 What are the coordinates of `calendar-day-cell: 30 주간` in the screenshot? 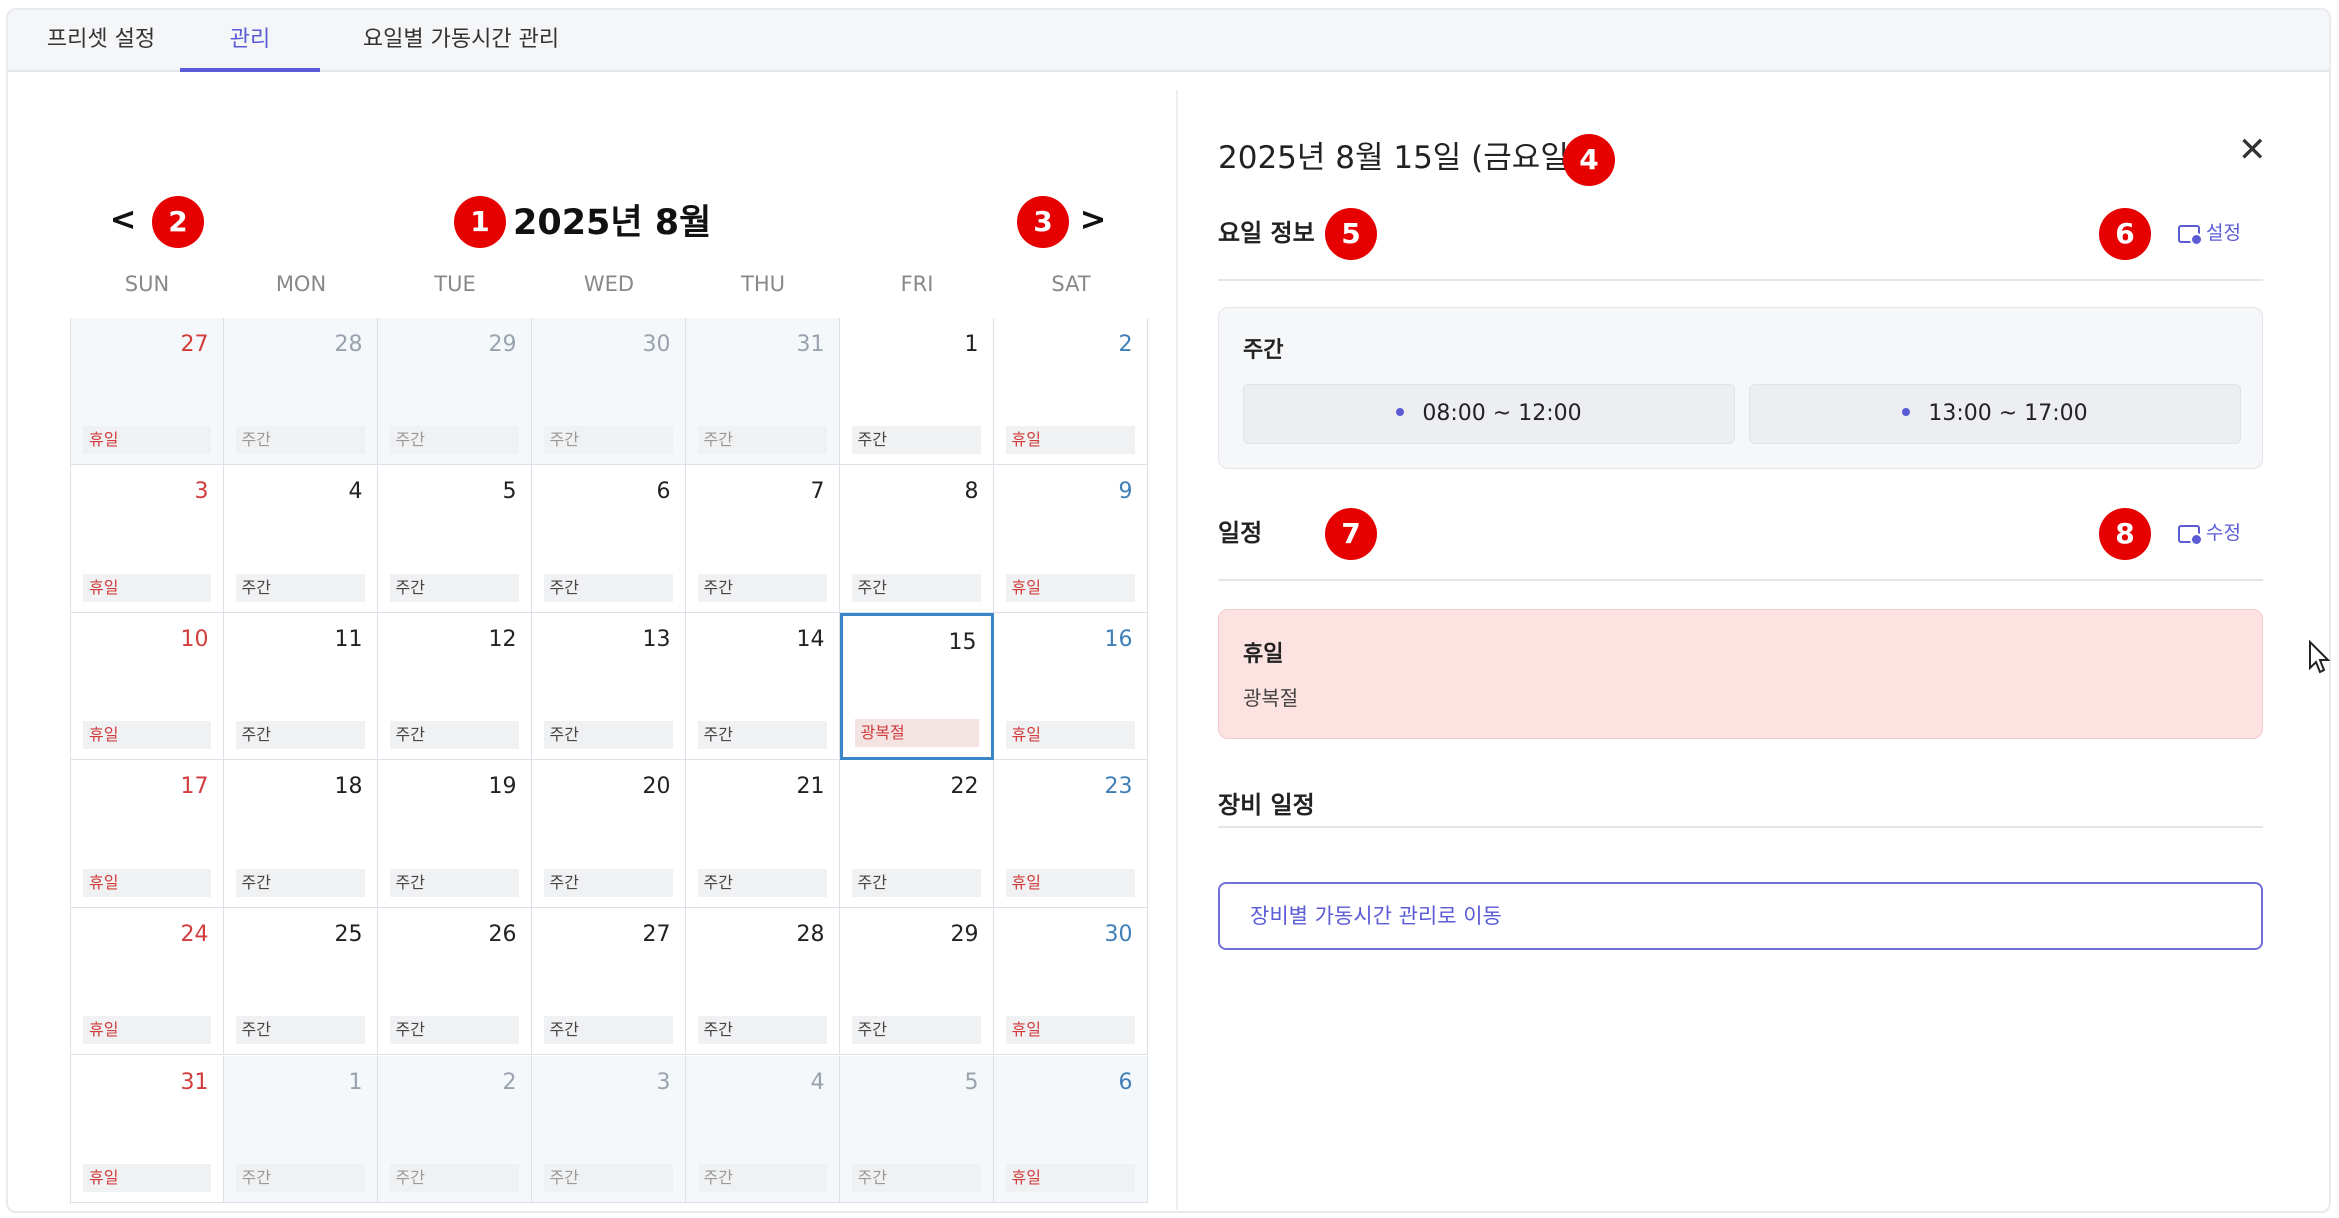 It's located at (608, 391).